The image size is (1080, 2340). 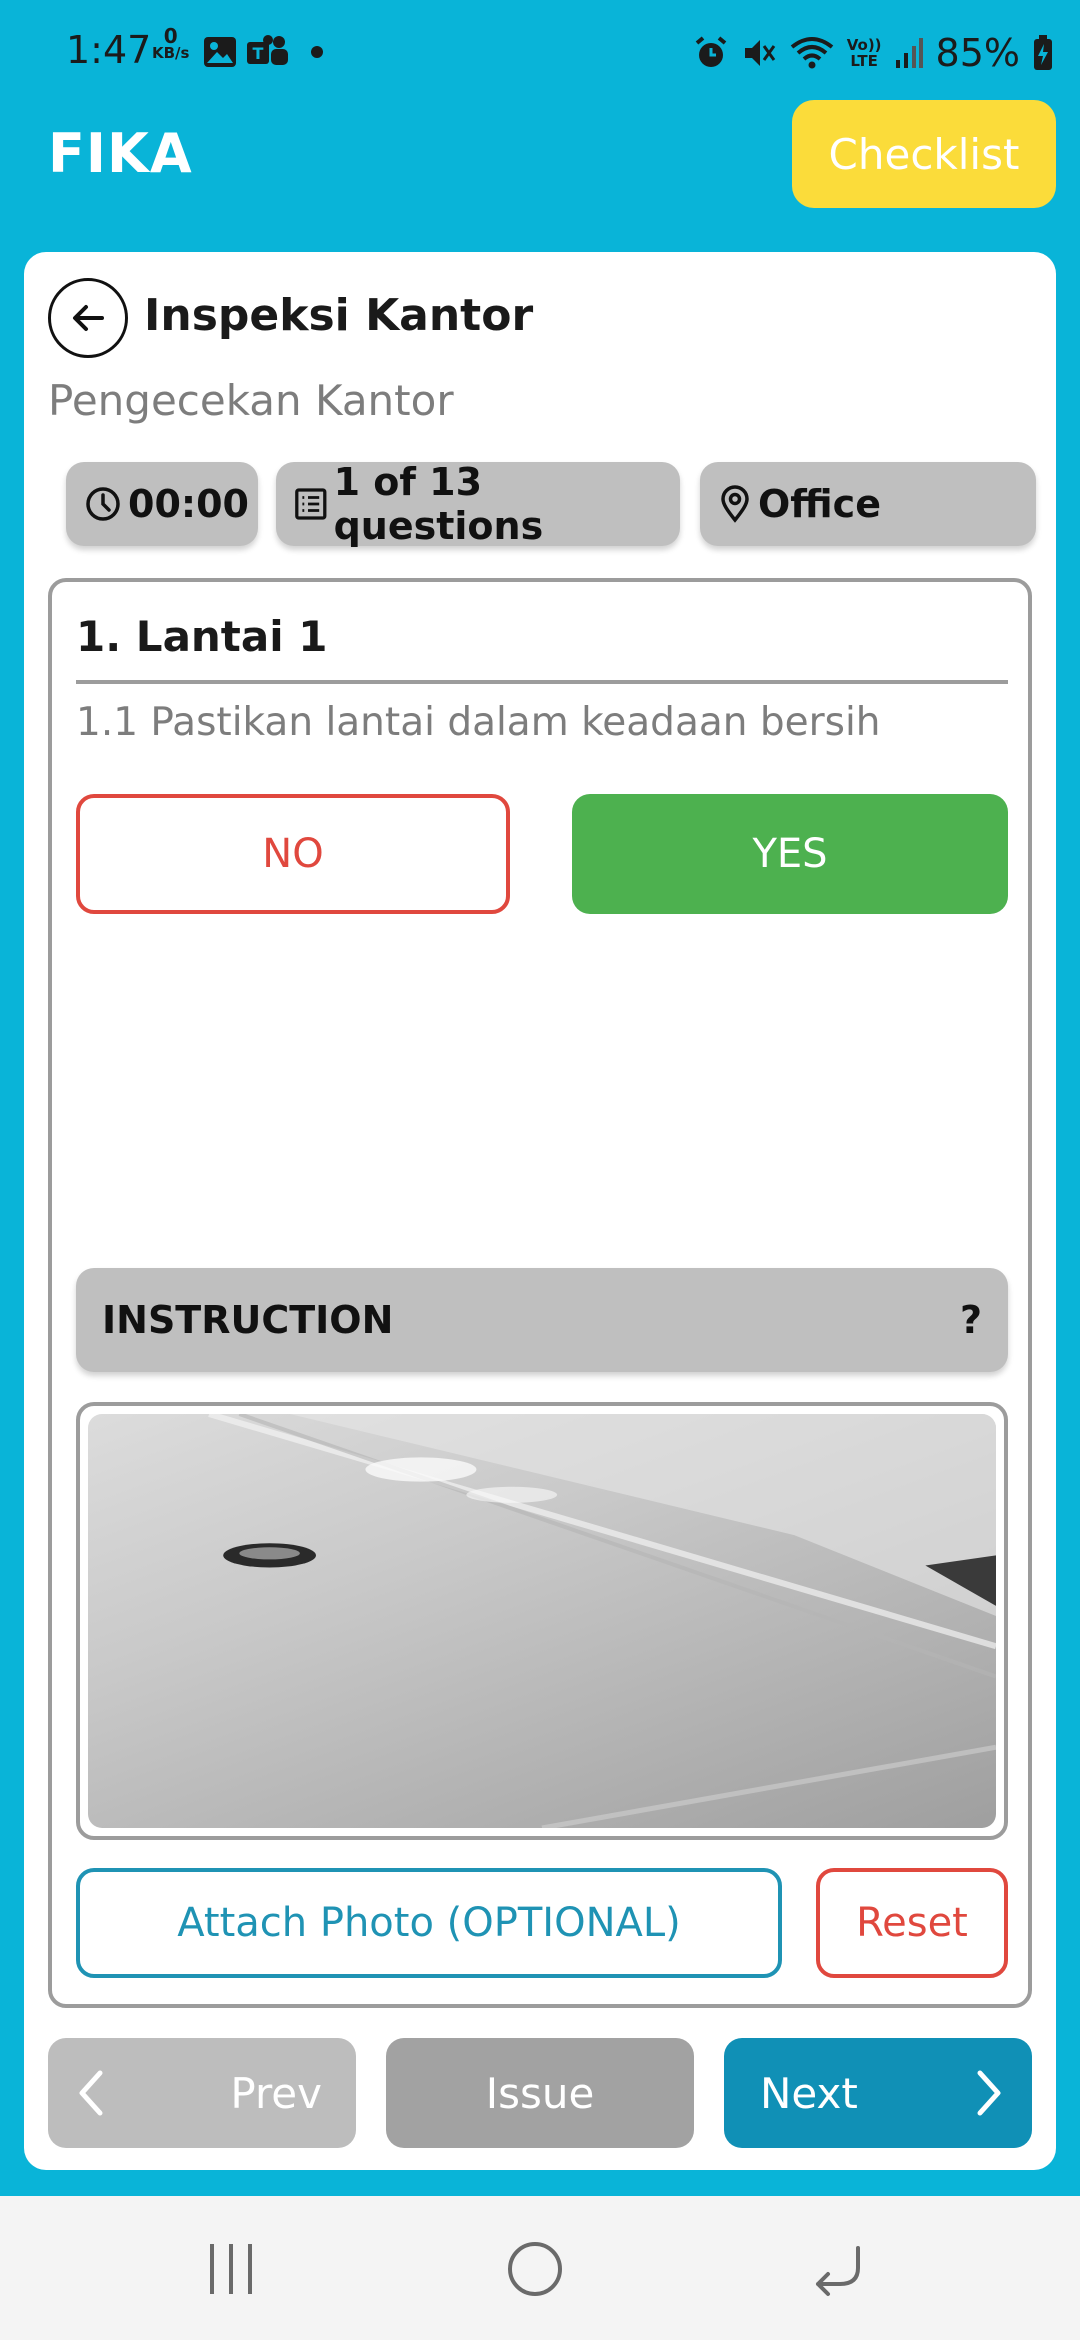 What do you see at coordinates (1043, 52) in the screenshot?
I see `battery-charging-icon` at bounding box center [1043, 52].